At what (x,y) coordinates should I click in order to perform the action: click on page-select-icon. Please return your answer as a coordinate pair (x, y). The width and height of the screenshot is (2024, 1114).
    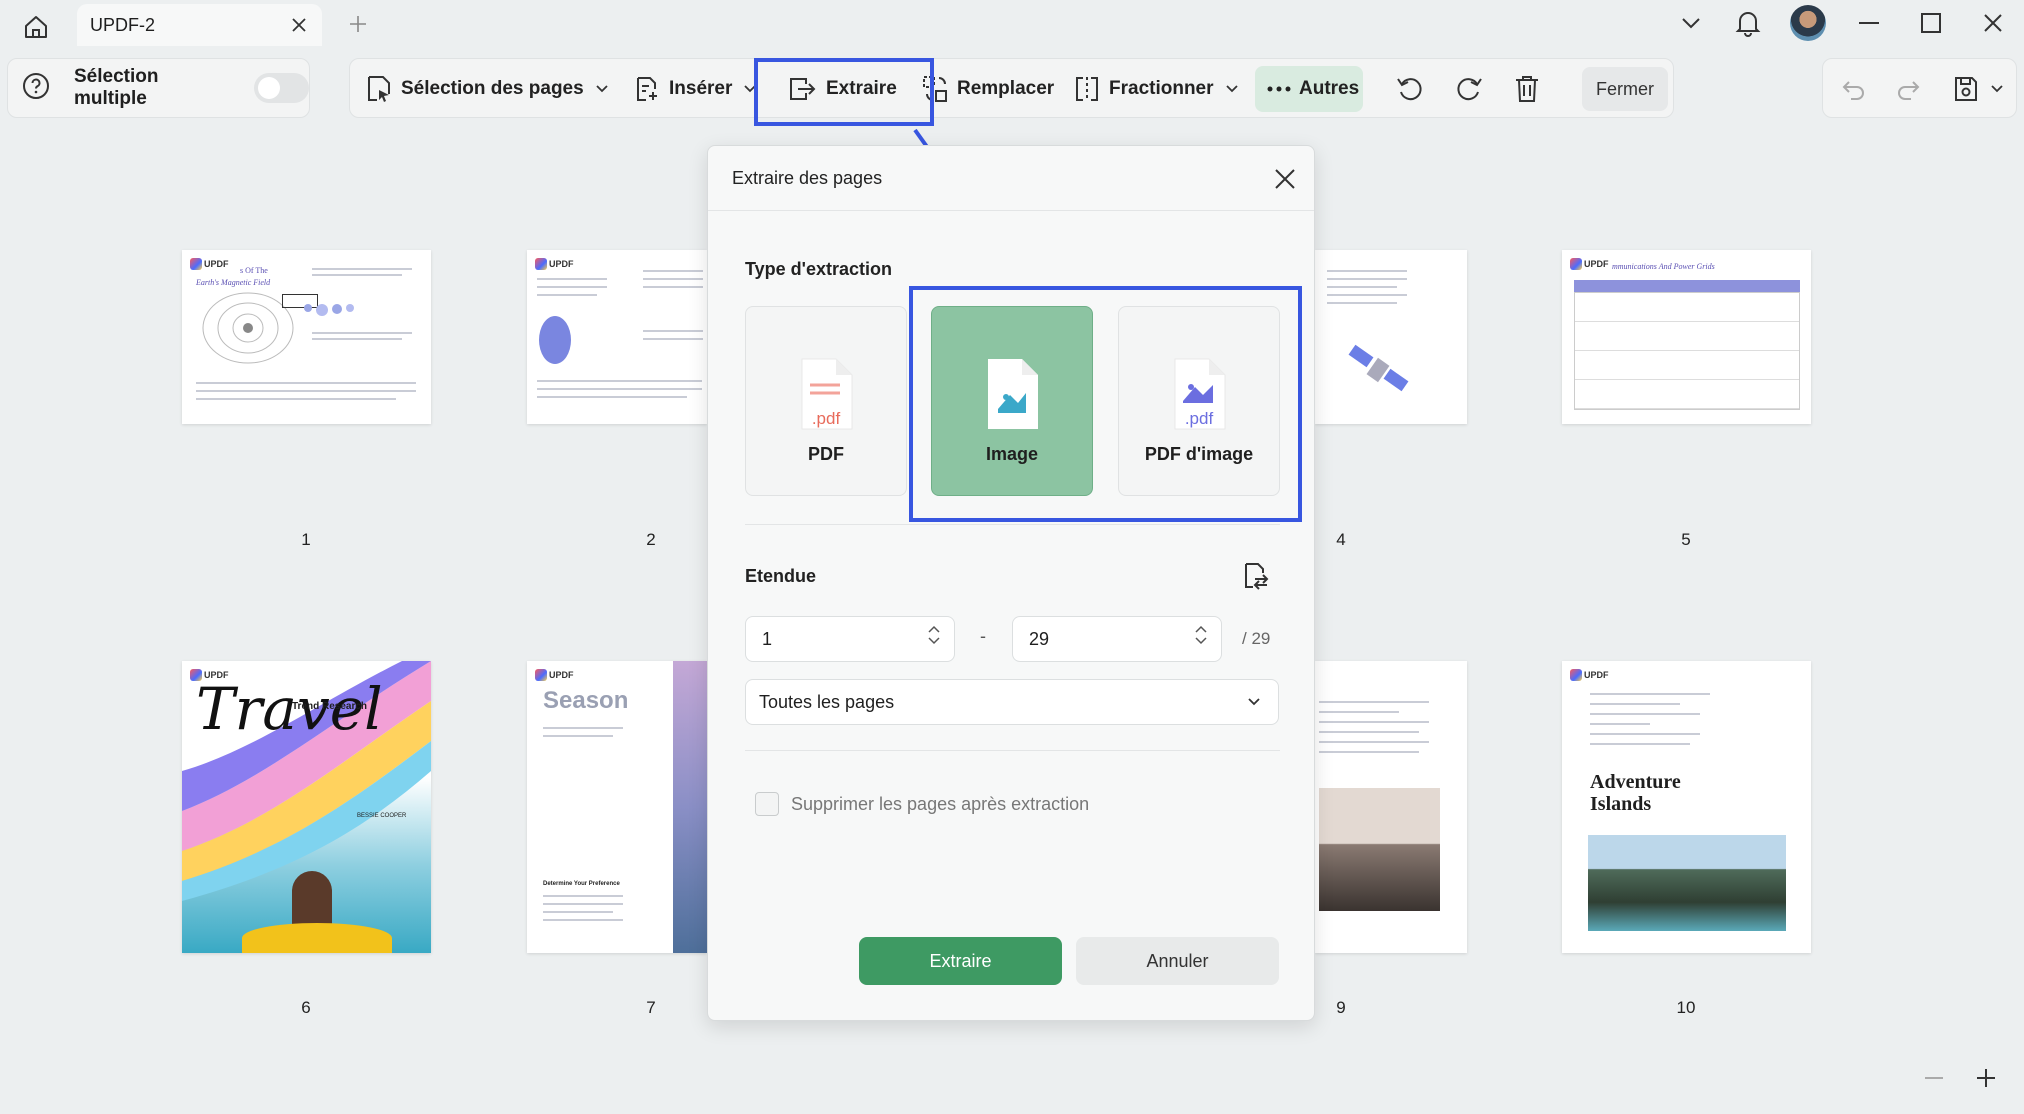
    Looking at the image, I should click on (379, 89).